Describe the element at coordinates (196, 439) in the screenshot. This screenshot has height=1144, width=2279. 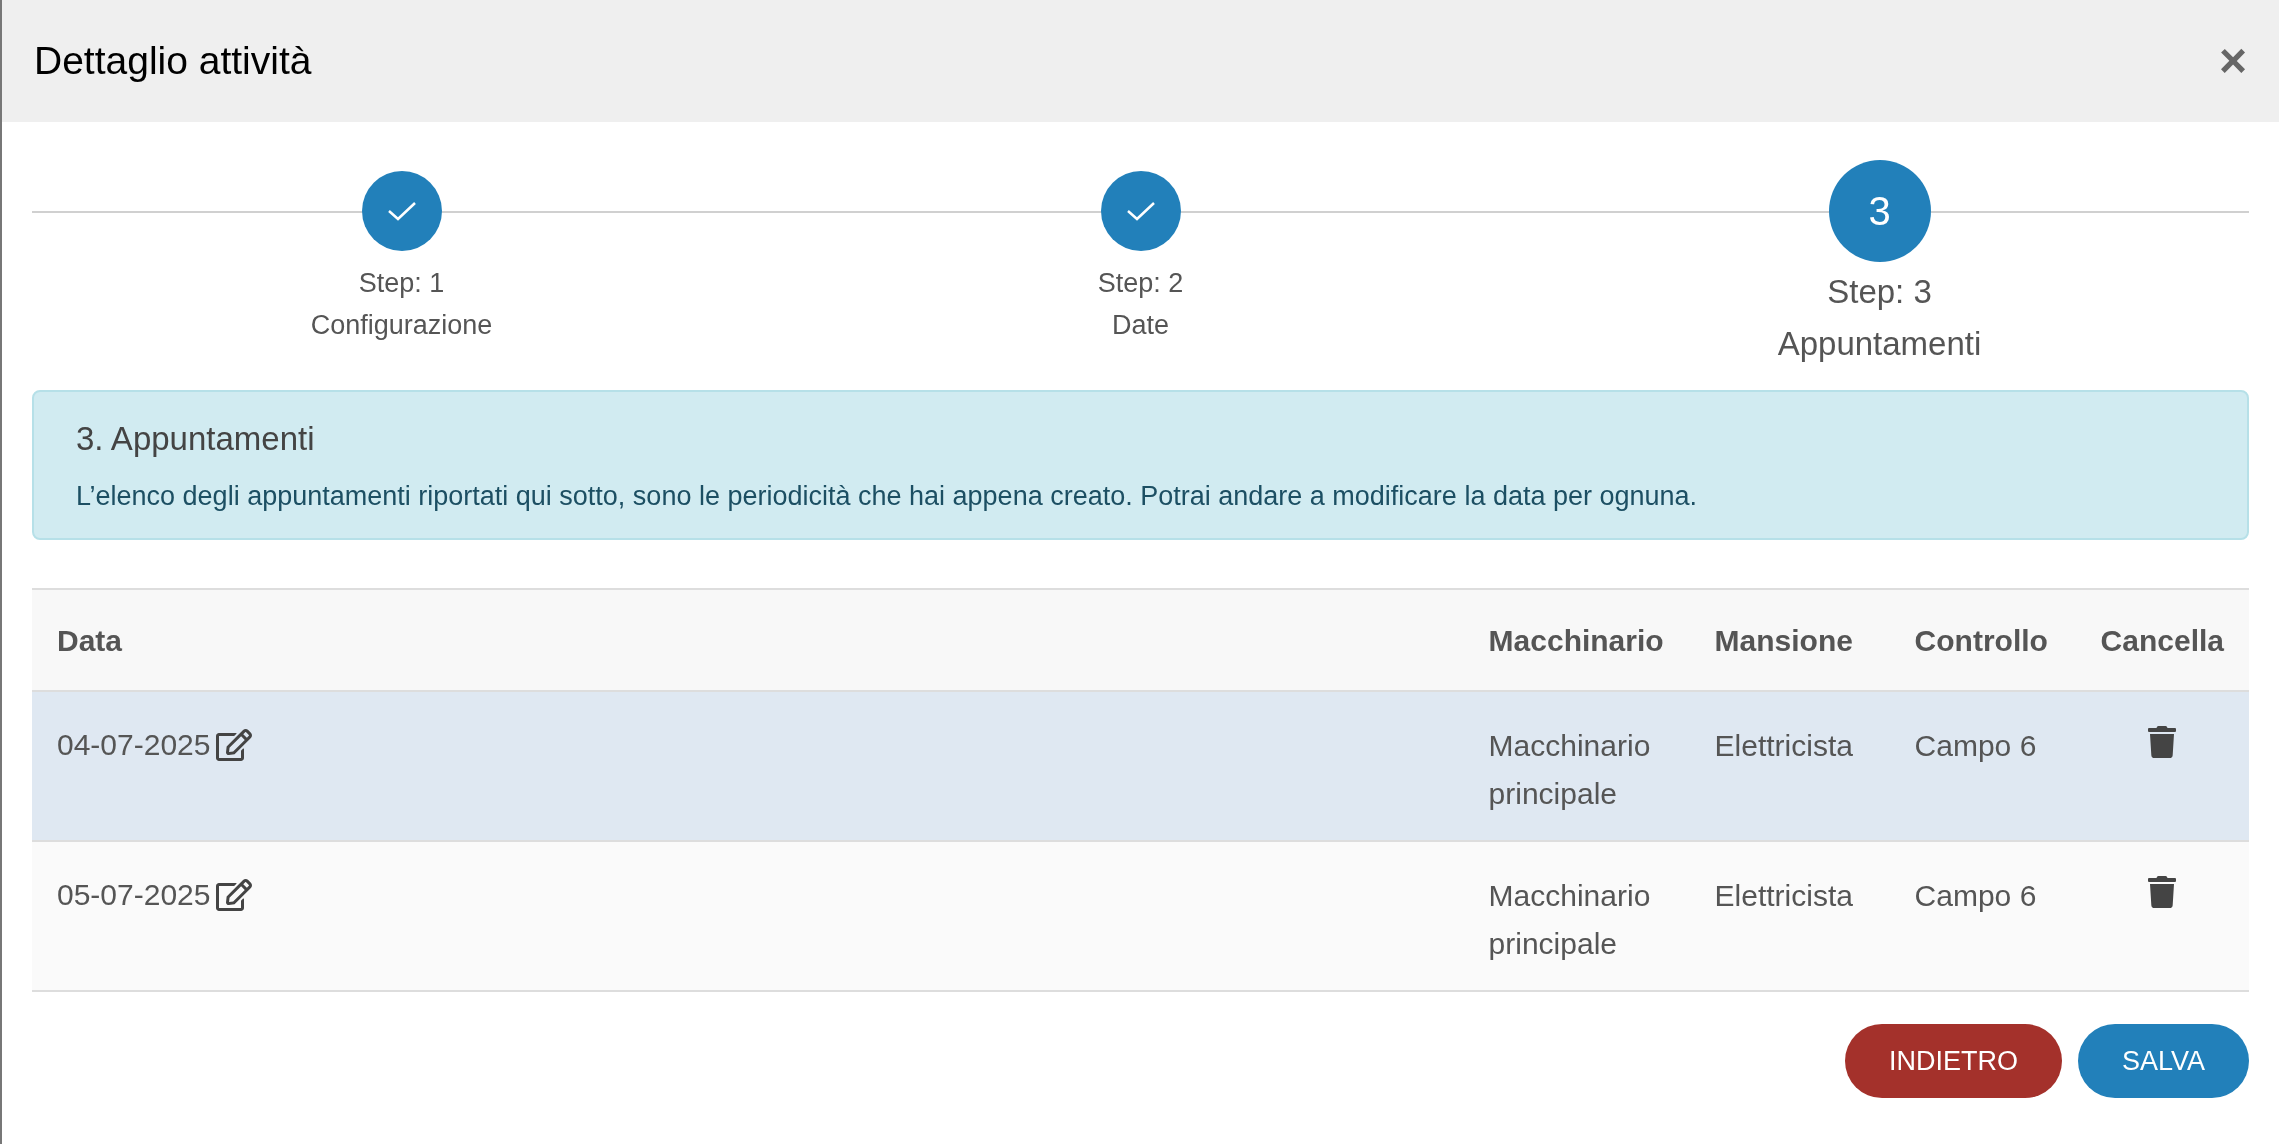
I see `alert-title: 3. Appuntamenti` at that location.